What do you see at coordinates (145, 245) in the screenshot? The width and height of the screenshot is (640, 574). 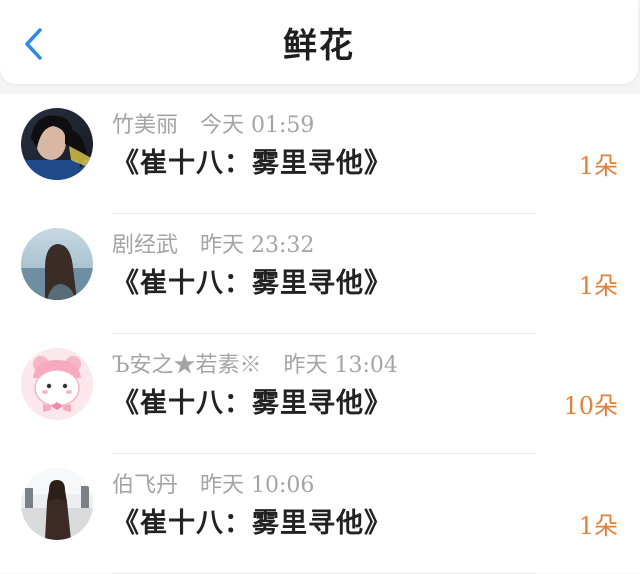 I see `user-name: 剧经武` at bounding box center [145, 245].